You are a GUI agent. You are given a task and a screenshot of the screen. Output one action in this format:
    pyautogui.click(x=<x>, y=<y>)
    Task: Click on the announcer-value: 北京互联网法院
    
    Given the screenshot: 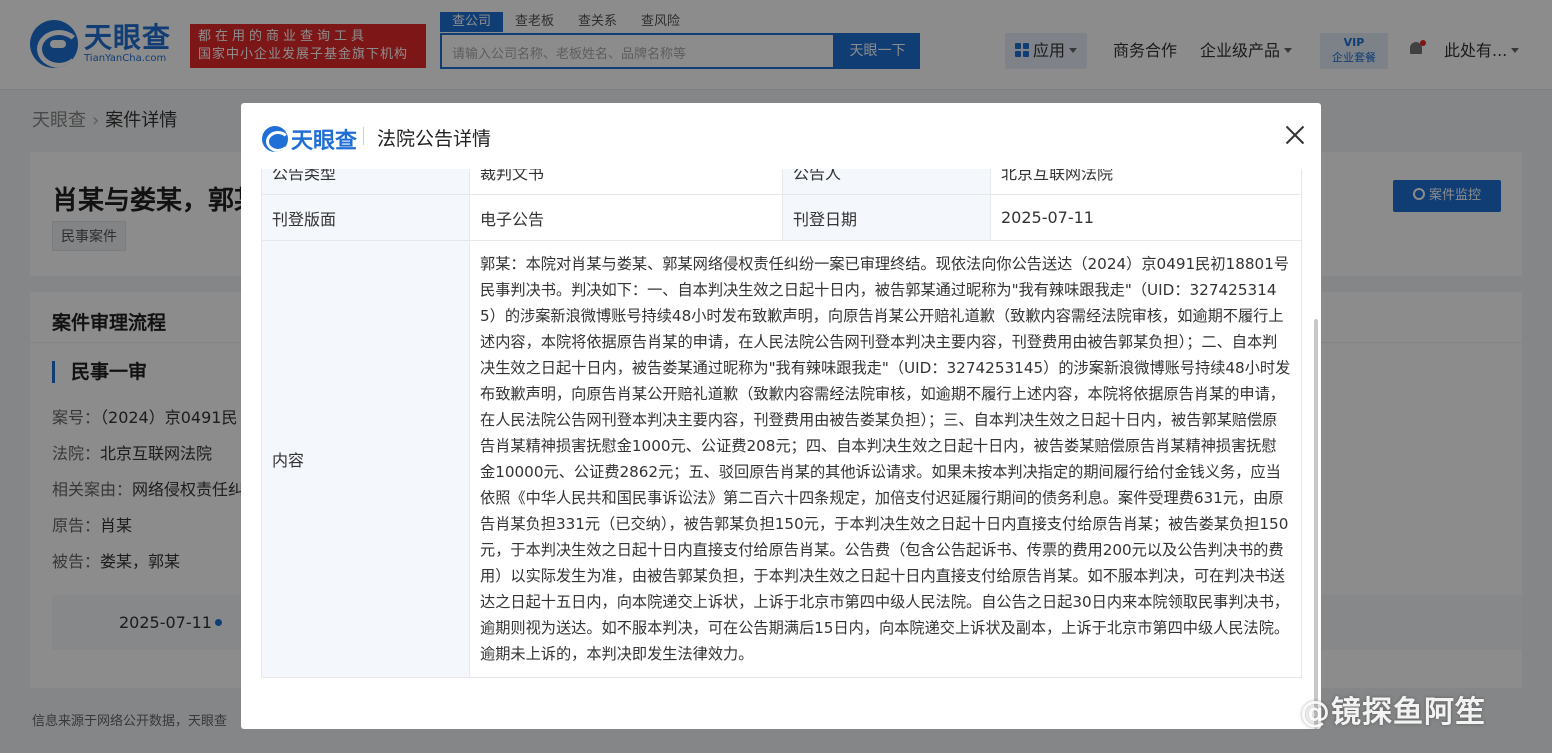 What is the action you would take?
    pyautogui.click(x=1146, y=182)
    